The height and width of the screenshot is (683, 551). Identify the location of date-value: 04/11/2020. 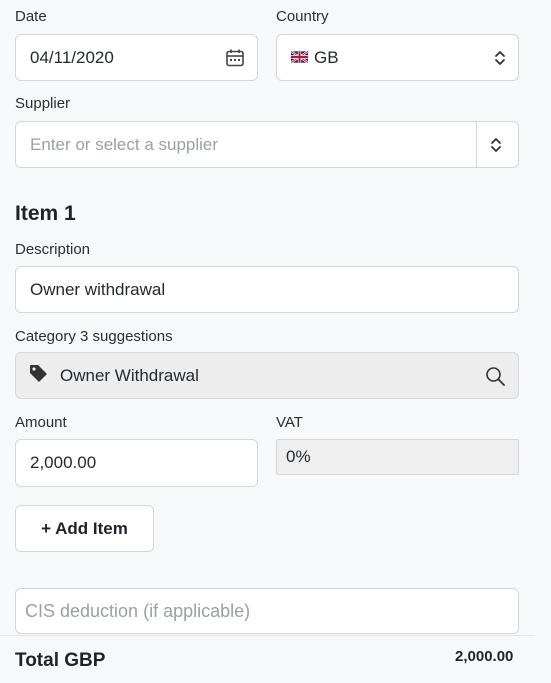
(72, 57).